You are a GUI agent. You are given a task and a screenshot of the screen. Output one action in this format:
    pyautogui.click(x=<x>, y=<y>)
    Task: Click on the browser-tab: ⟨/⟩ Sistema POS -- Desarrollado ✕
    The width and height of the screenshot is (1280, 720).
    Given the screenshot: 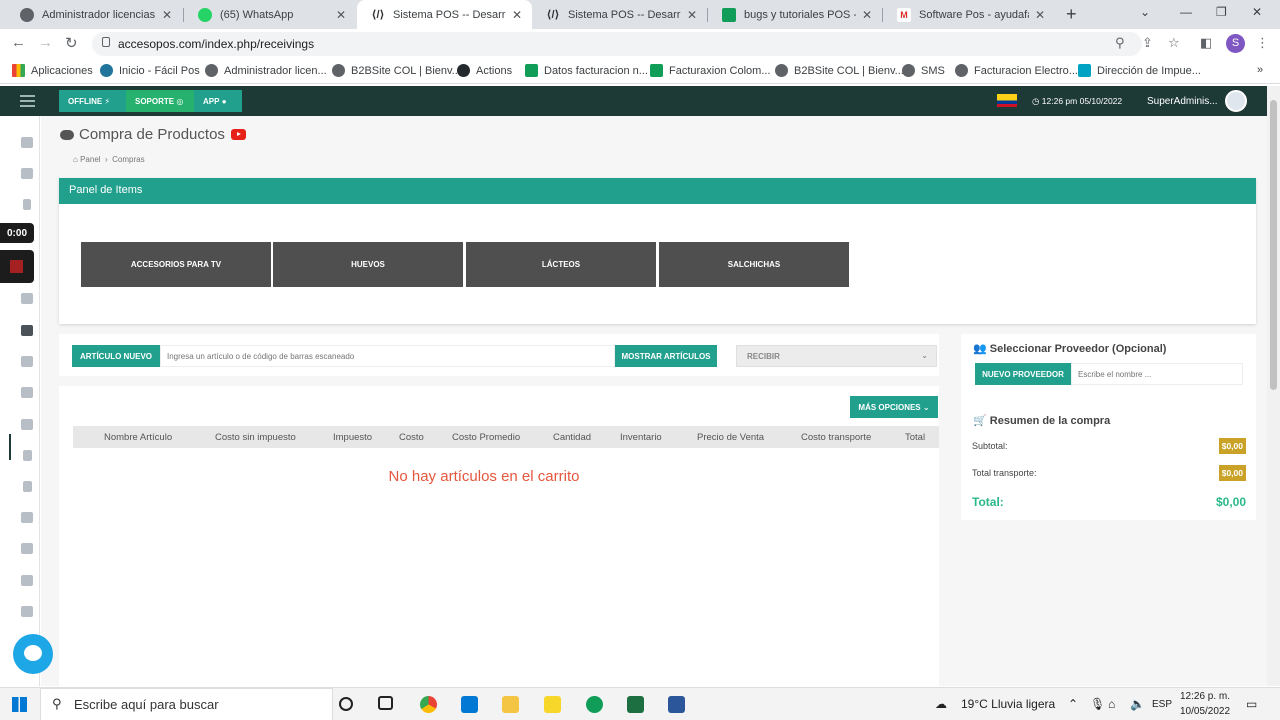 What is the action you would take?
    pyautogui.click(x=619, y=14)
    